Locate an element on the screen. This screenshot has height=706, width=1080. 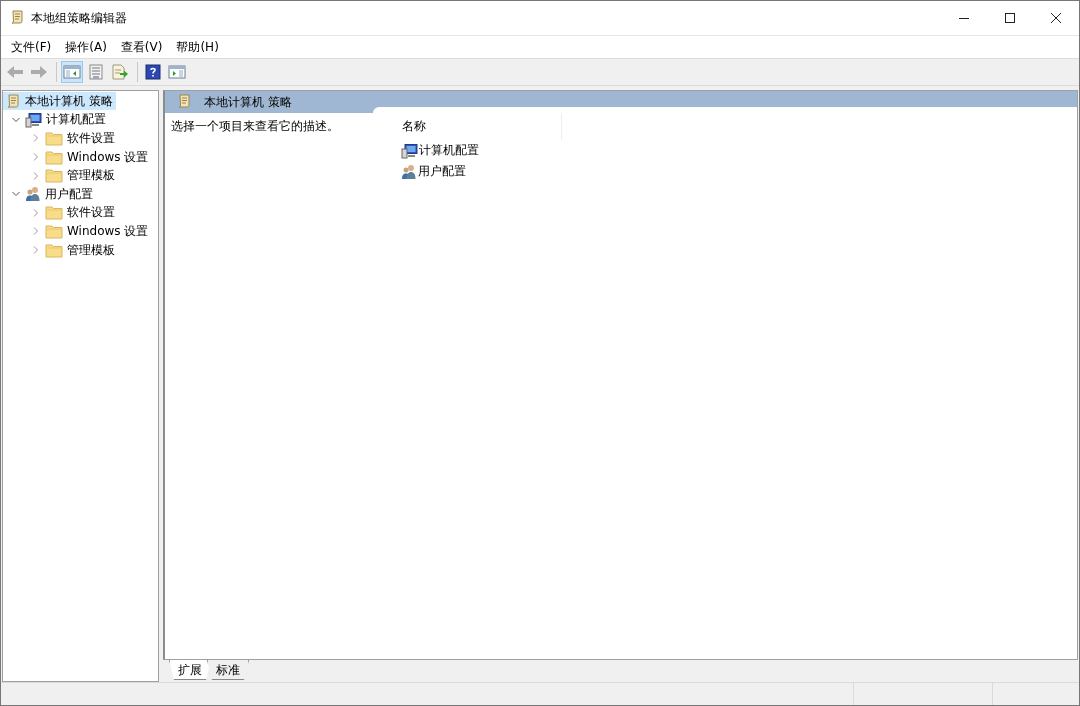
list-item: 计算机配置 is located at coordinates (471, 150).